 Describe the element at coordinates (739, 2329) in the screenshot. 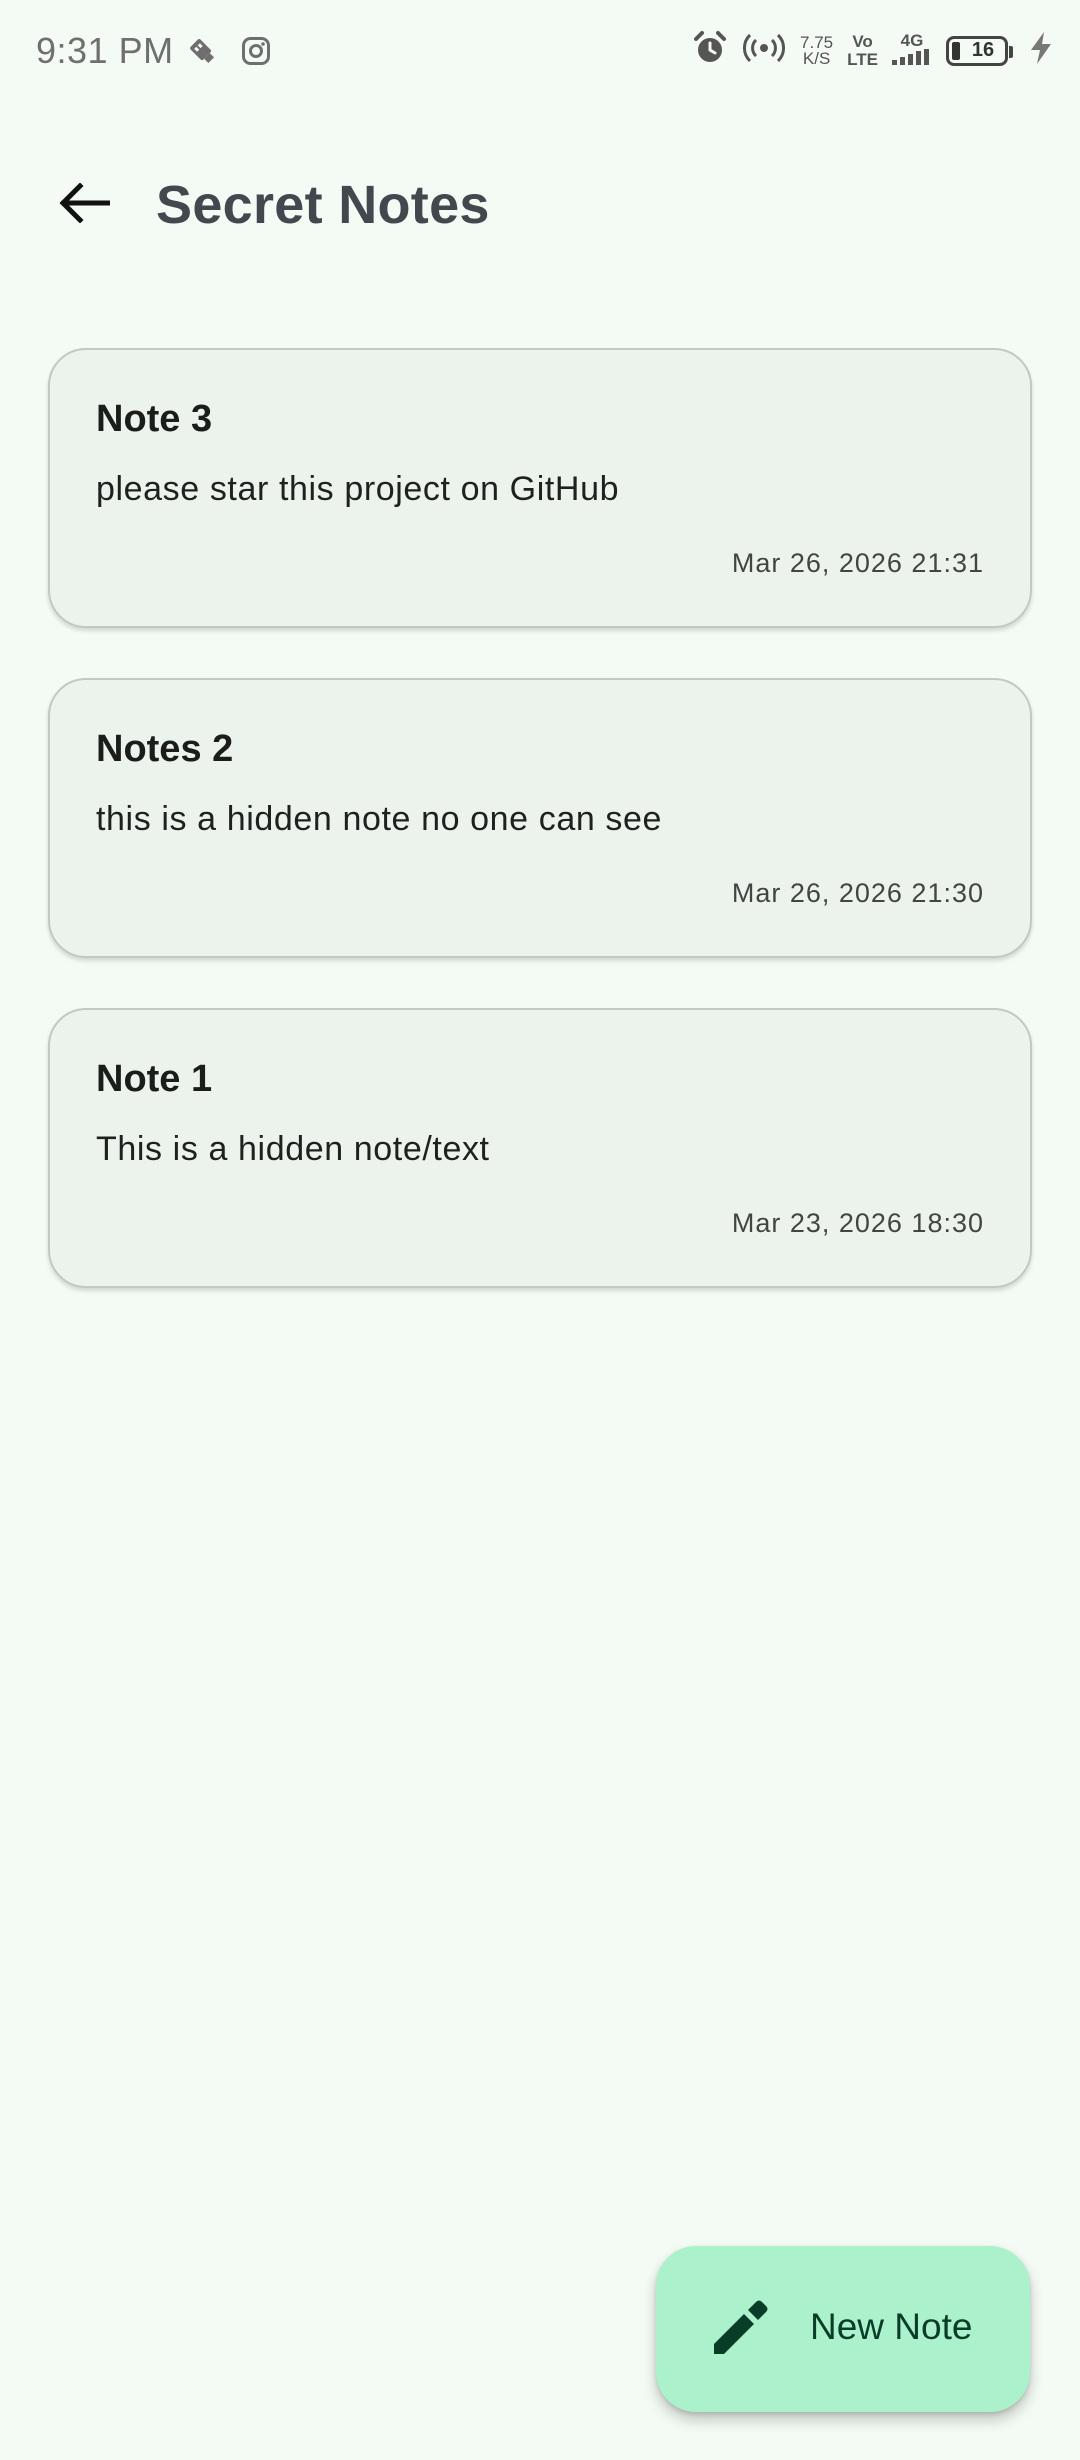

I see `pencil-icon` at that location.